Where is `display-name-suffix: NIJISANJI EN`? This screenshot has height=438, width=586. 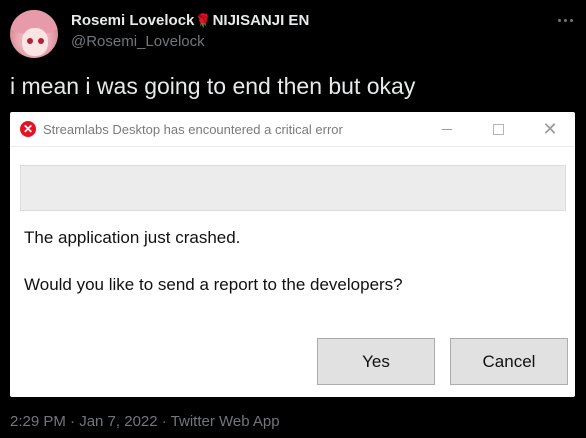
display-name-suffix: NIJISANJI EN is located at coordinates (261, 20).